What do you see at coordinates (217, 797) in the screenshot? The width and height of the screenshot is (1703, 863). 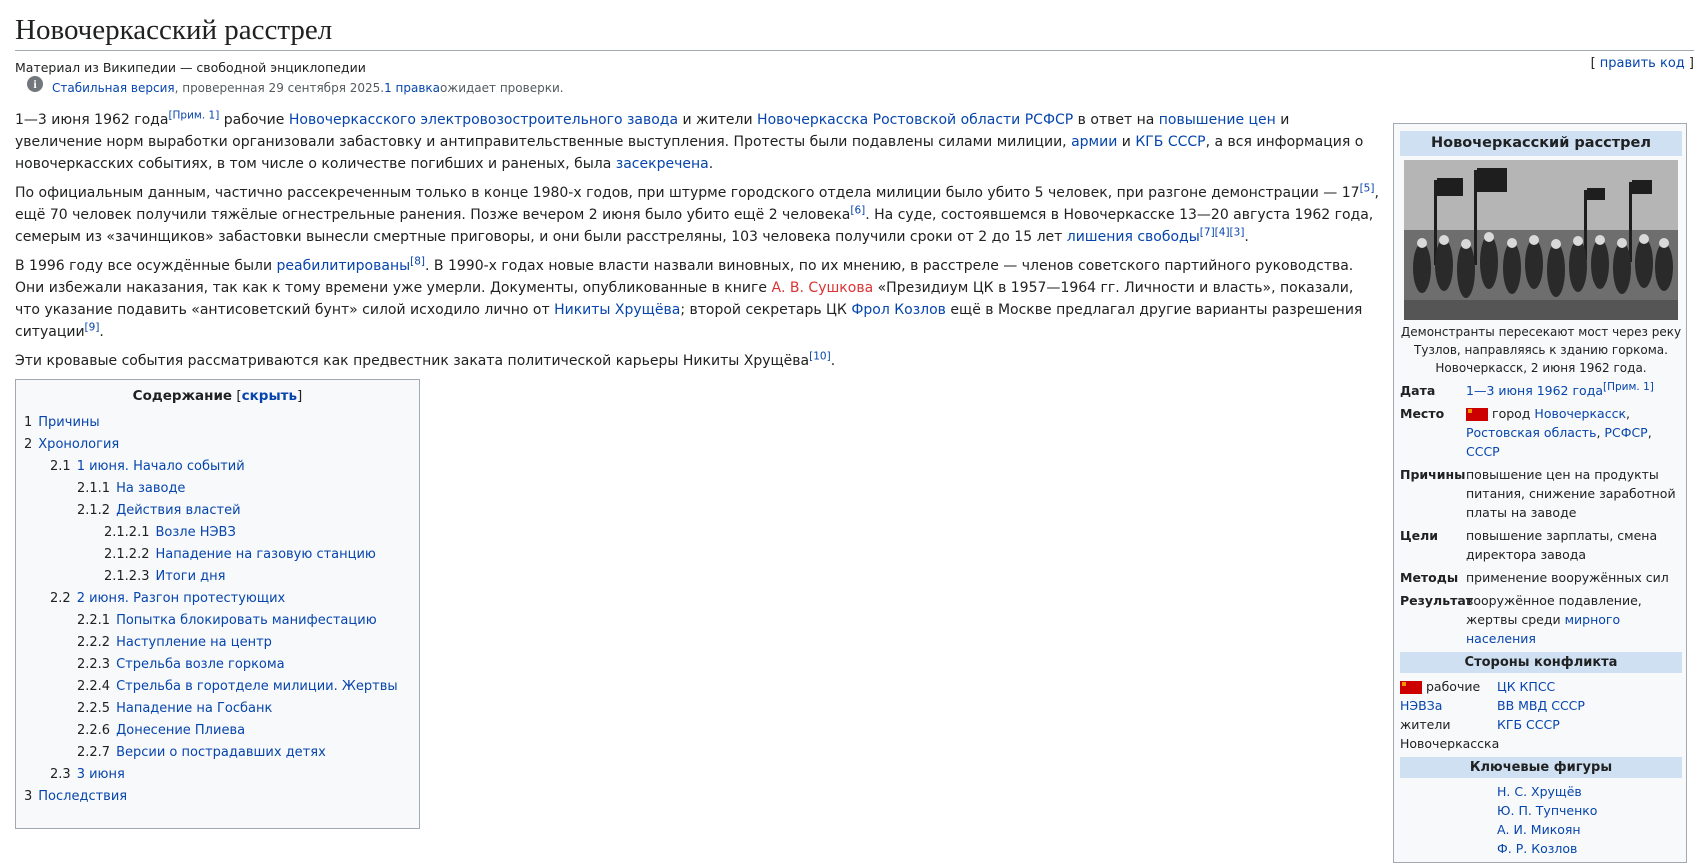 I see `toc-item: 3 Последствия` at bounding box center [217, 797].